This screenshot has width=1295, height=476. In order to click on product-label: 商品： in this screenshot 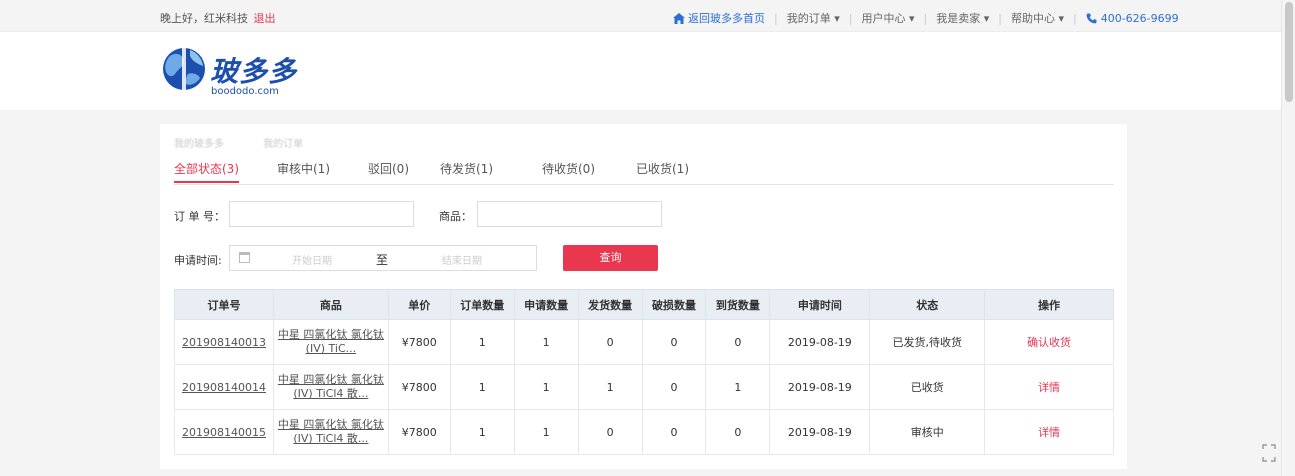, I will do `click(455, 216)`.